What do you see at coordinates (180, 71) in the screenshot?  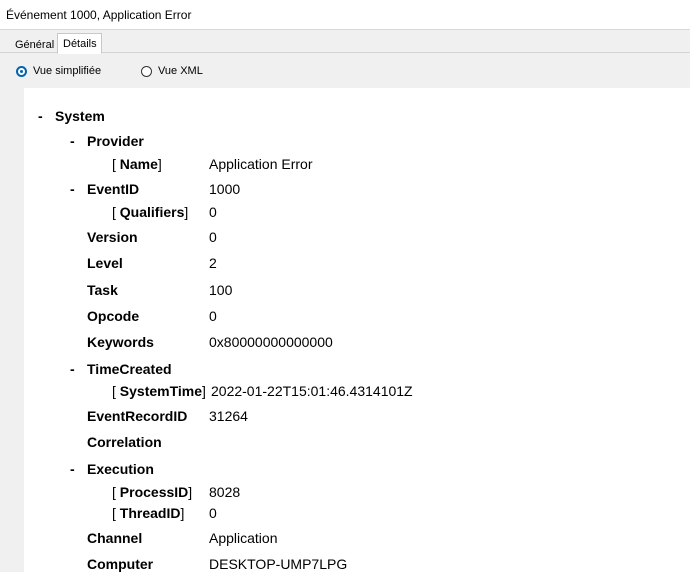 I see `view-xml-label: Vue XML` at bounding box center [180, 71].